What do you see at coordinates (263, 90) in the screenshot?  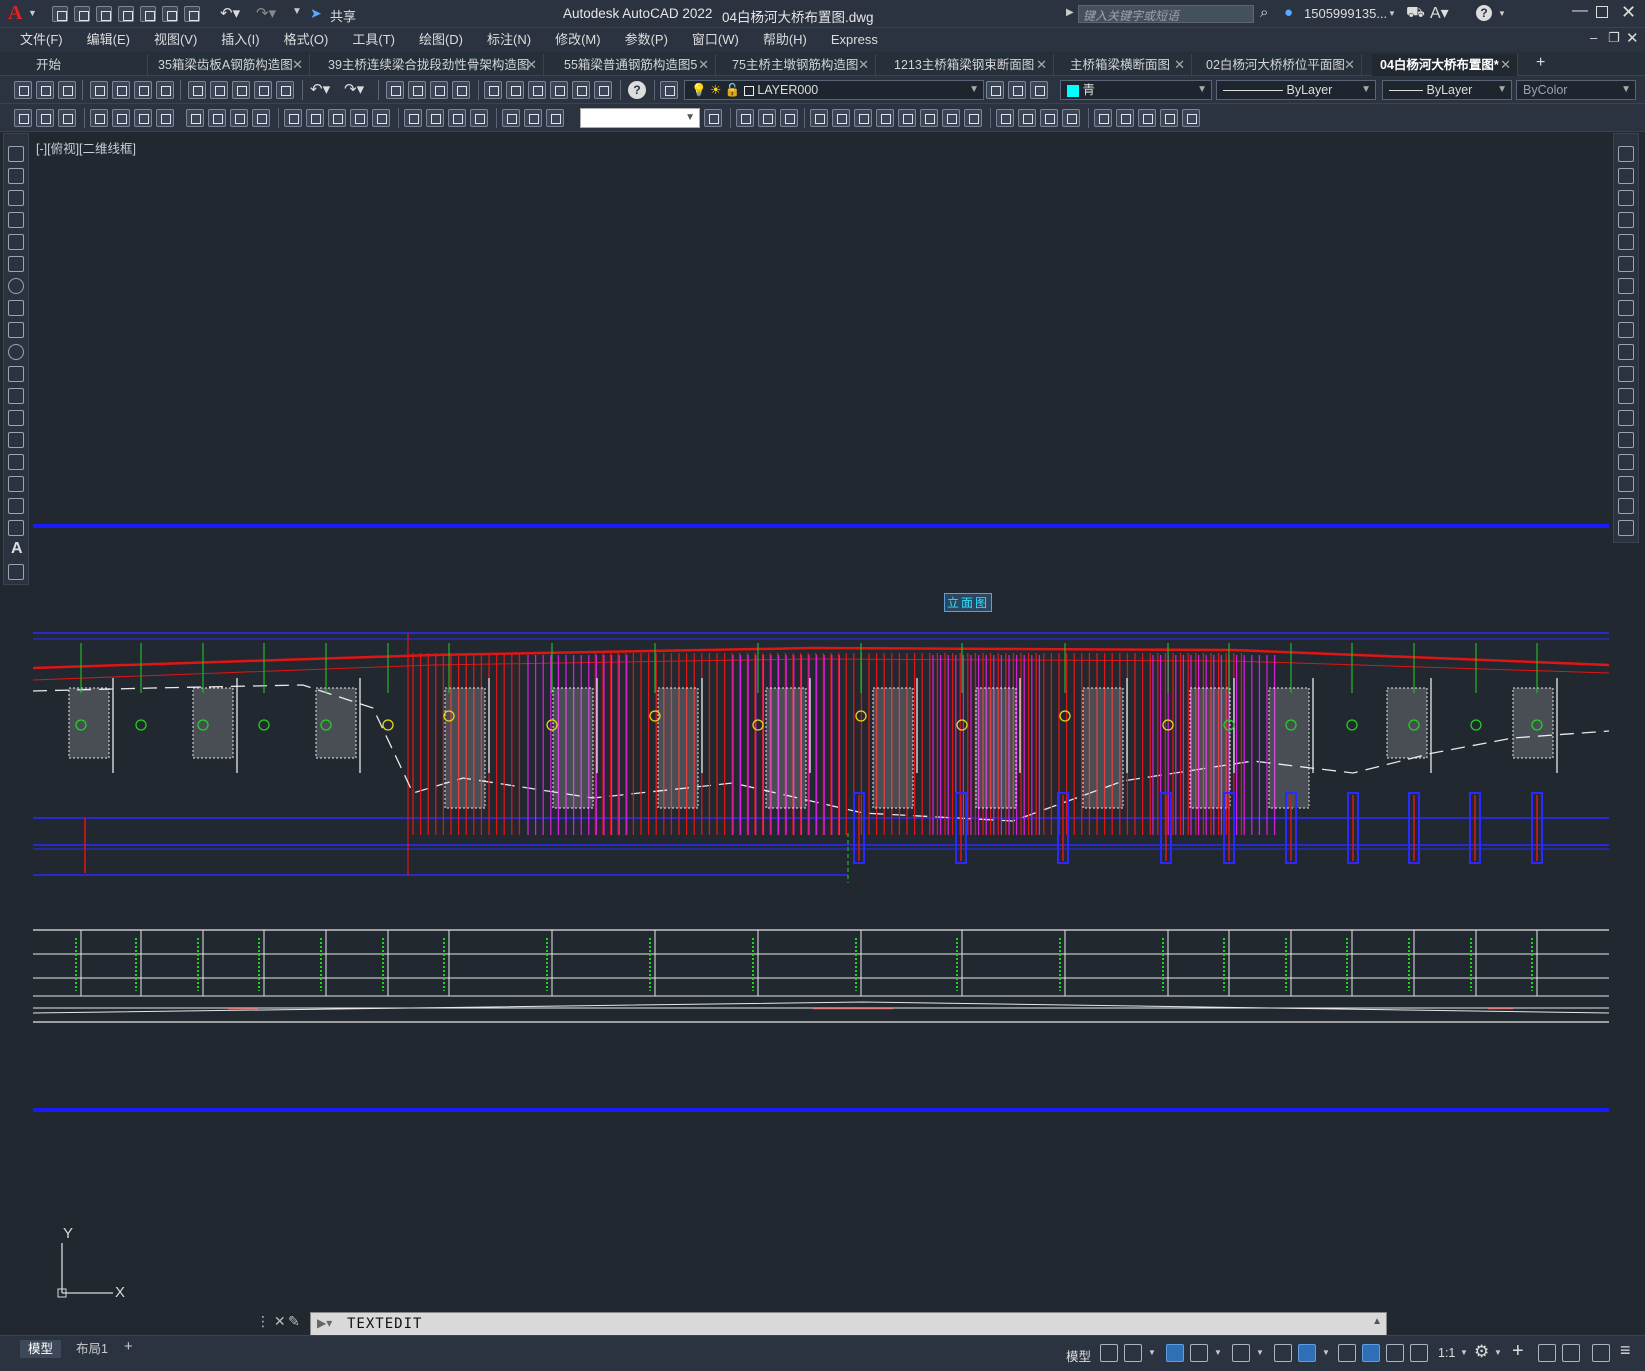 I see `match-properties-icon` at bounding box center [263, 90].